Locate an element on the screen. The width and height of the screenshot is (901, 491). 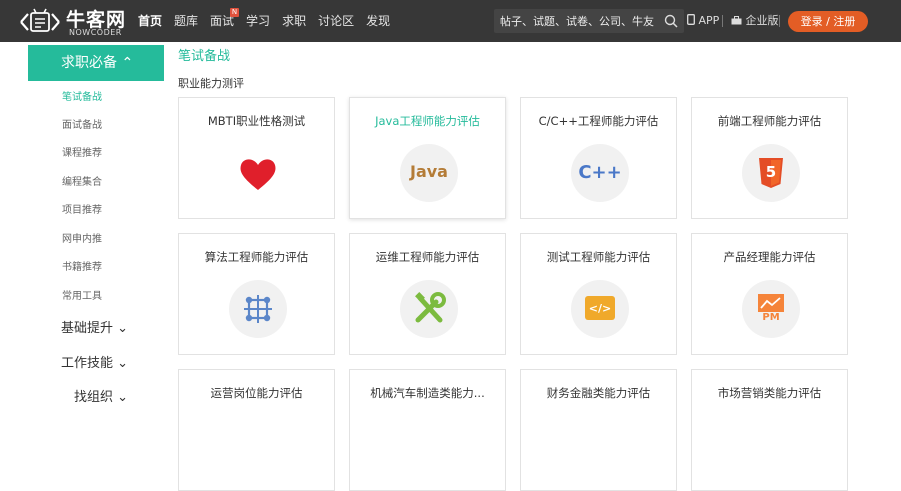
card-frontend: 前端工程师能力评估 5 is located at coordinates (769, 158).